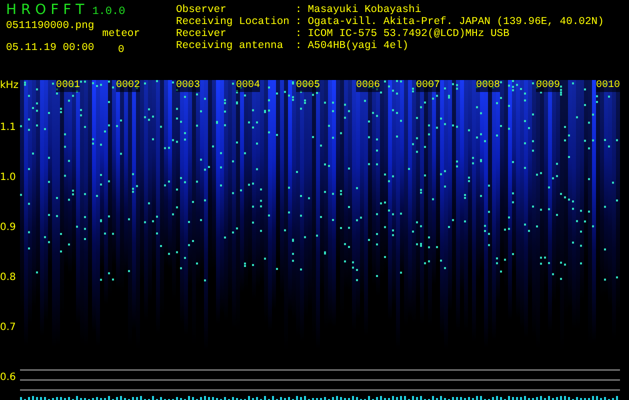 This screenshot has width=629, height=400. What do you see at coordinates (368, 86) in the screenshot?
I see `time-label: 0006` at bounding box center [368, 86].